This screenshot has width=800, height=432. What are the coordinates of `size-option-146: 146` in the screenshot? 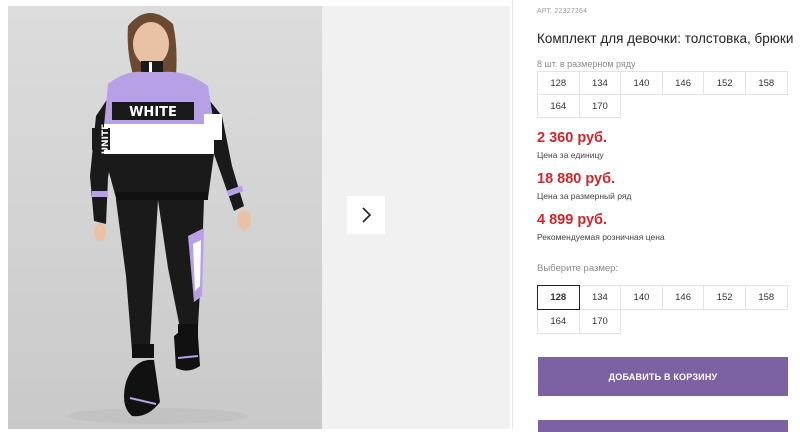 It's located at (683, 297).